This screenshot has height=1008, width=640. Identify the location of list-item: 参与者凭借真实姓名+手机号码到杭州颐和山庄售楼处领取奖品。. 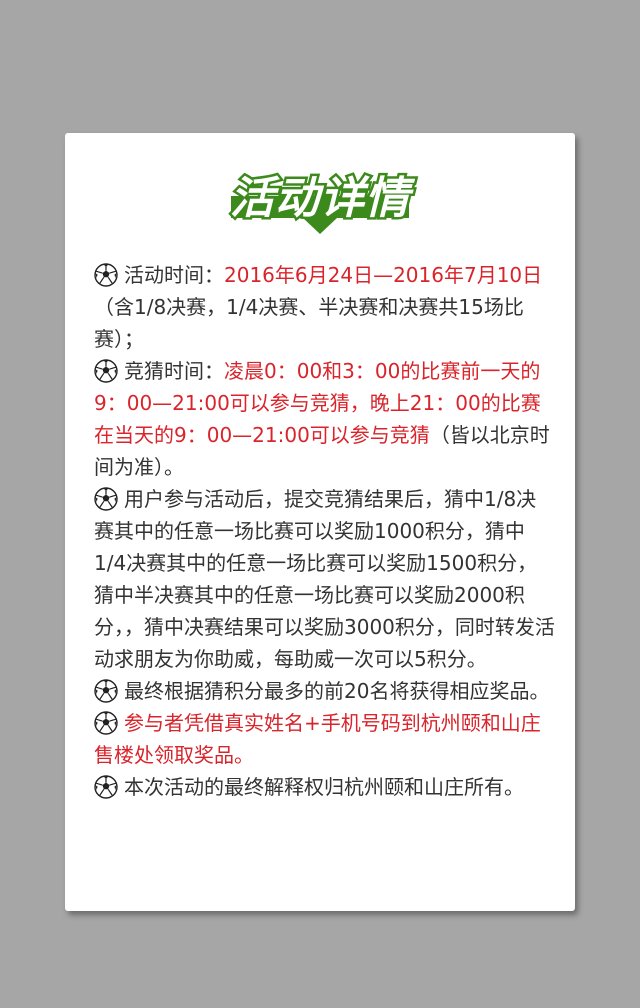
(325, 739).